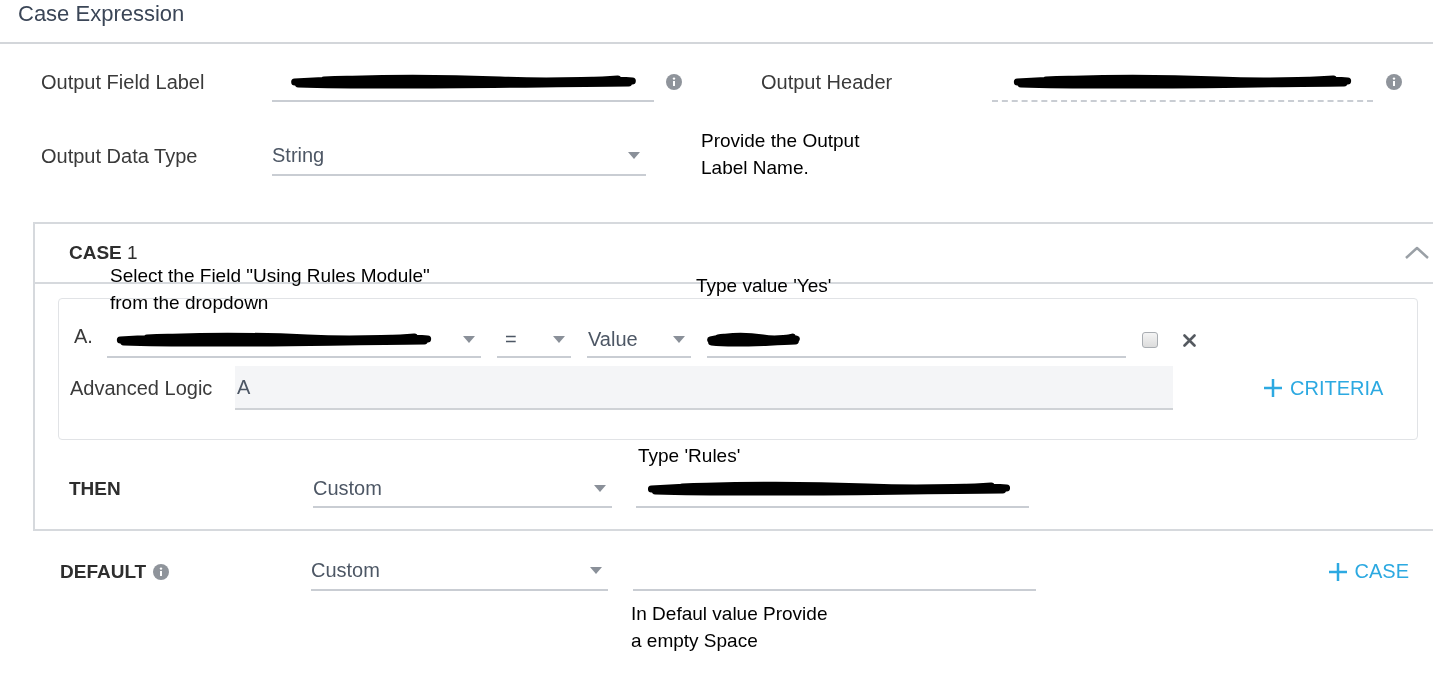 The height and width of the screenshot is (698, 1433). Describe the element at coordinates (270, 289) in the screenshot. I see `annotation-note: Select the Field "Using Rules Module" from the dropdown` at that location.